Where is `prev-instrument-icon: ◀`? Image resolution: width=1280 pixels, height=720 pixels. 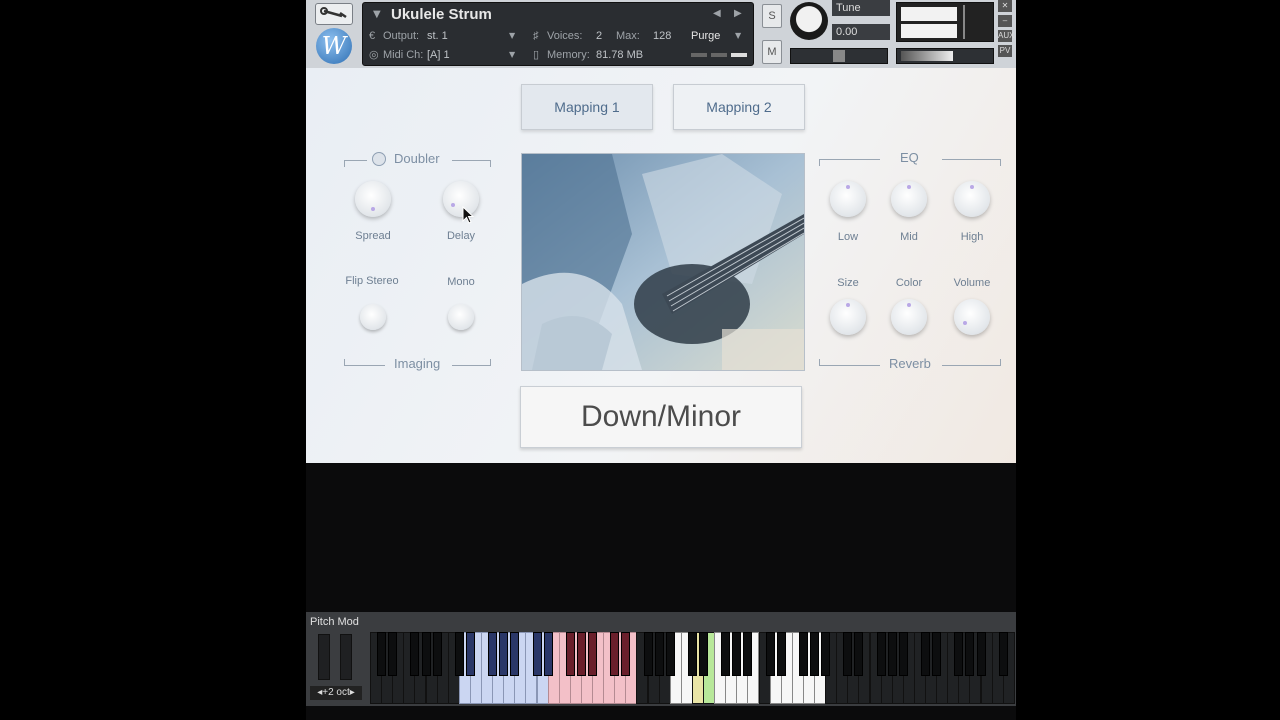 prev-instrument-icon: ◀ is located at coordinates (717, 13).